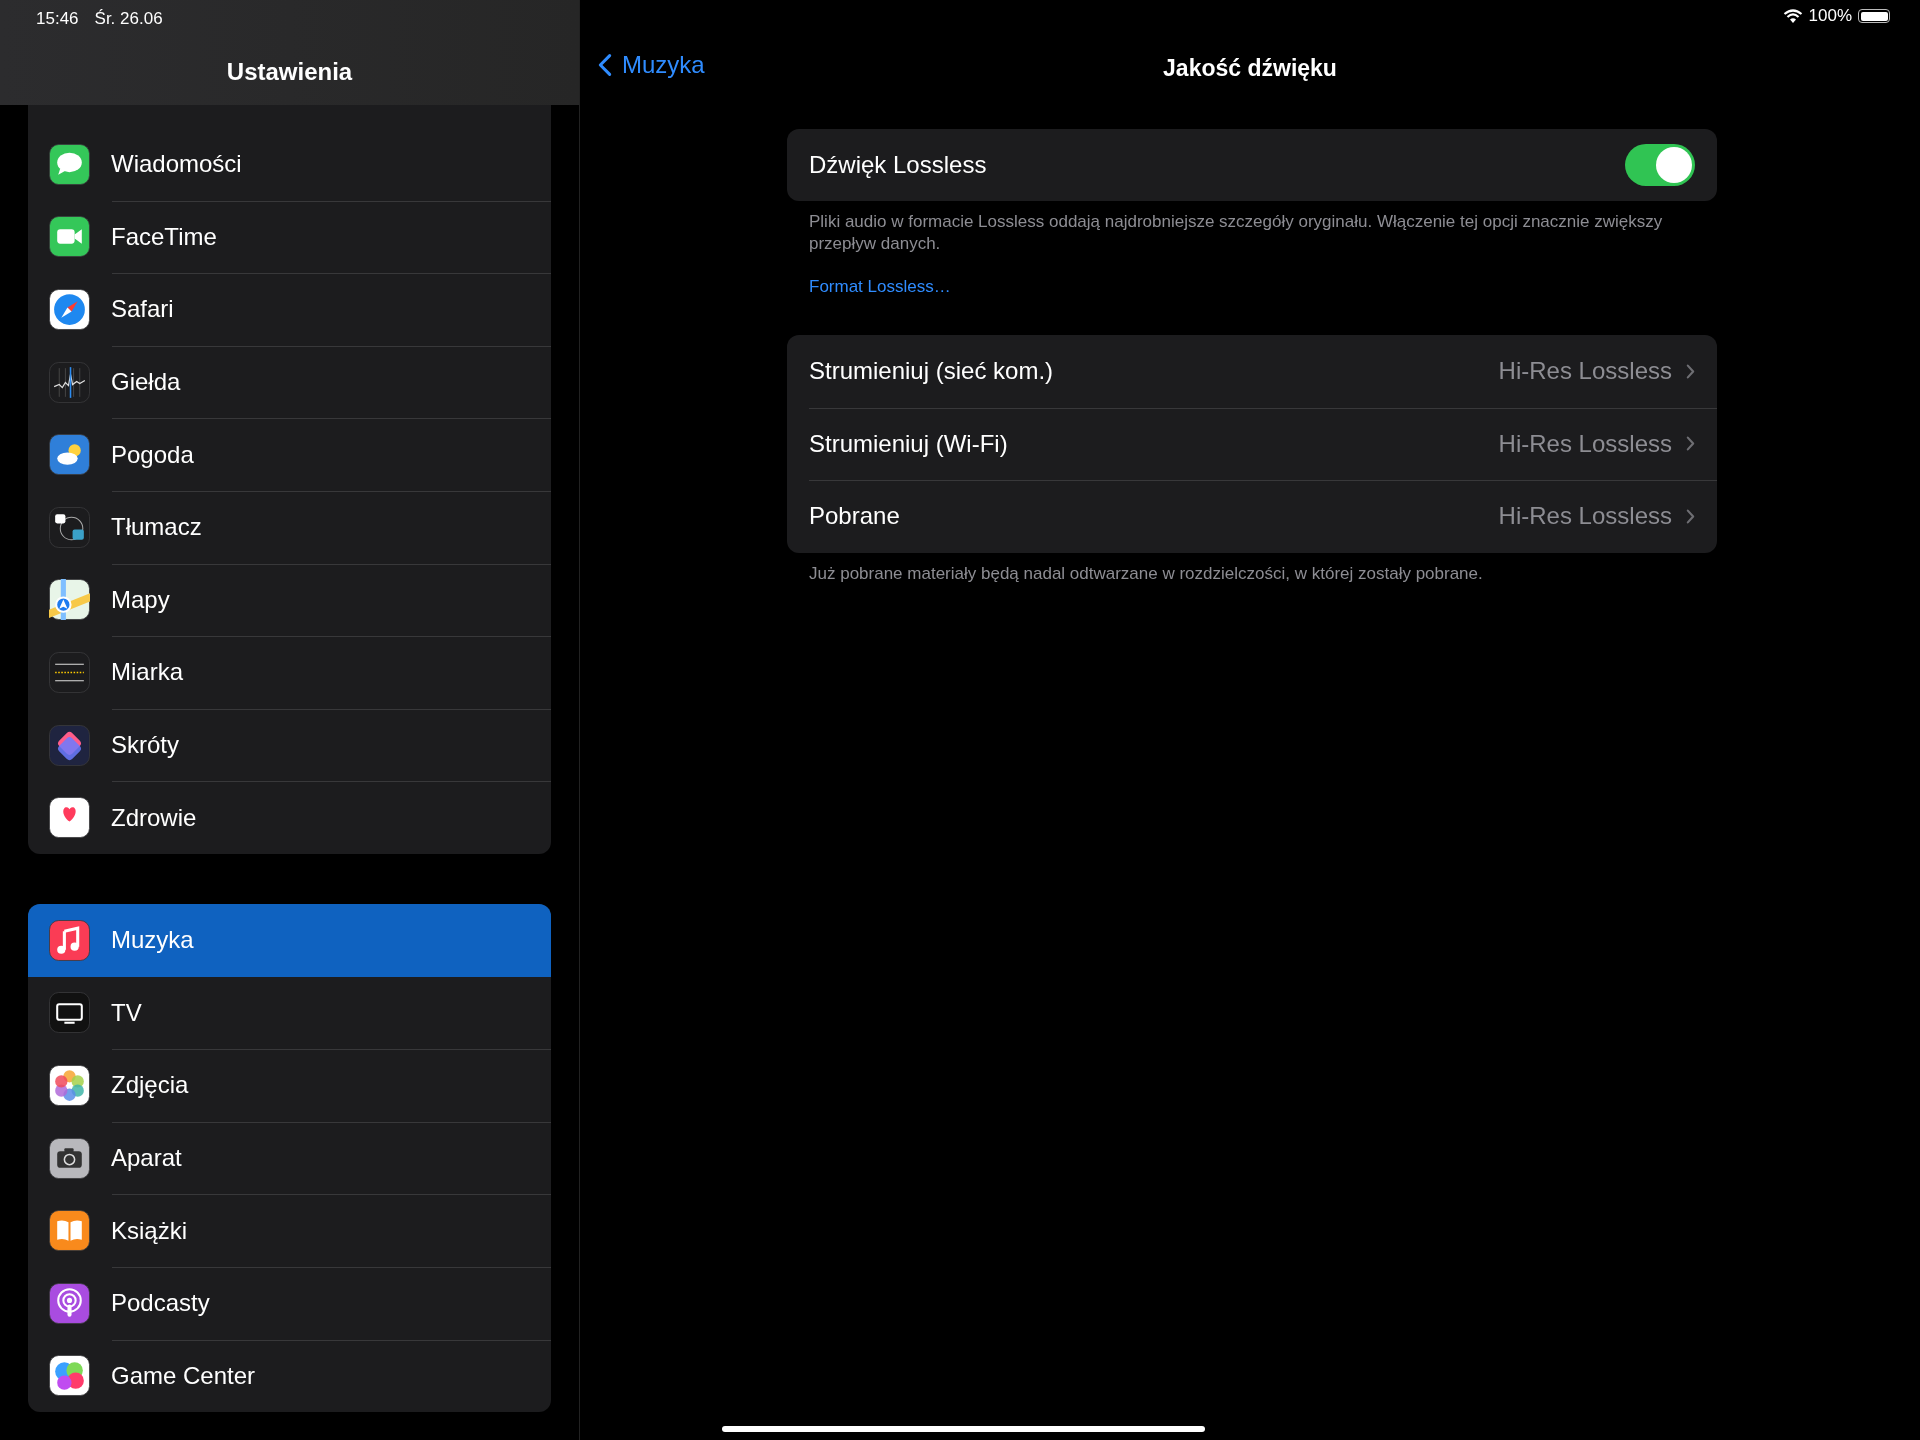  Describe the element at coordinates (289, 672) in the screenshot. I see `sidebar-item: Miarka` at that location.